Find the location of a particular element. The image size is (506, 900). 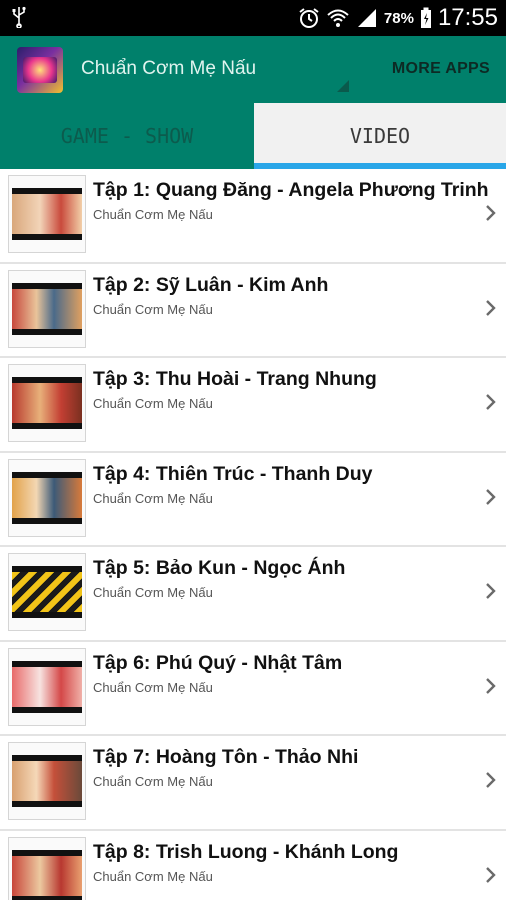

tab-bar: GAME - SHOW VIDEO is located at coordinates (253, 136).